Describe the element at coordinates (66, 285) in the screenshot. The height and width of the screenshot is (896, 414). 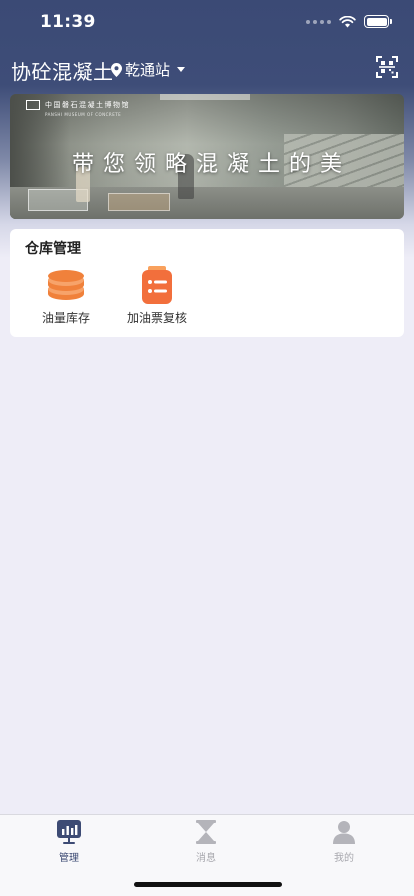
I see `oil-stack-icon` at that location.